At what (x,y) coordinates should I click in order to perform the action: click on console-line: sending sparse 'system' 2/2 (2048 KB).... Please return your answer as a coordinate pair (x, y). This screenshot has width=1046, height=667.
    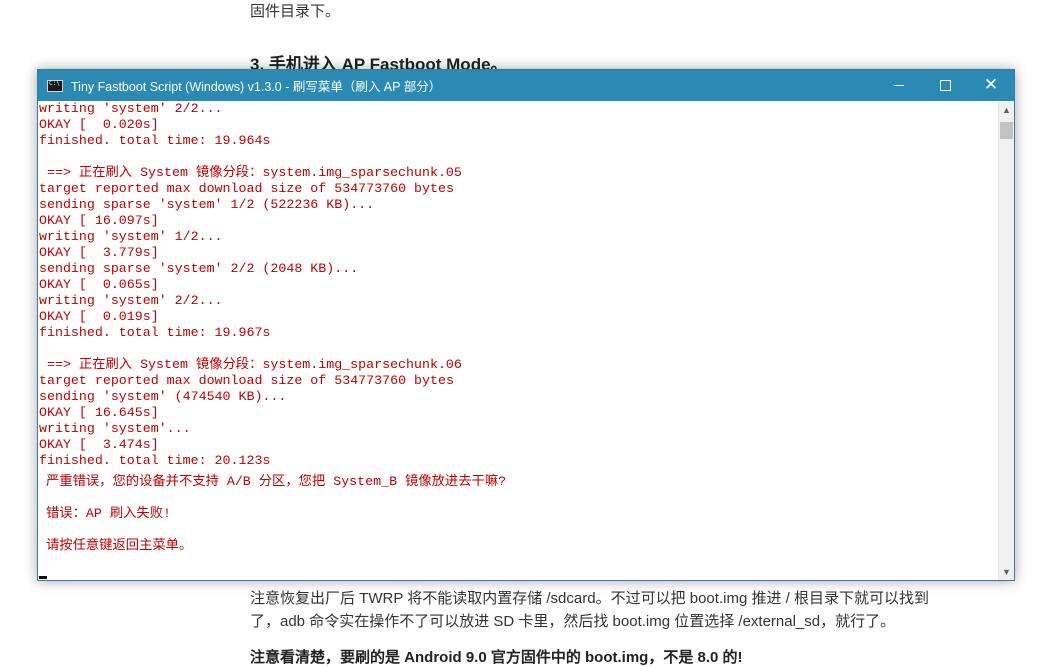
    Looking at the image, I should click on (199, 268).